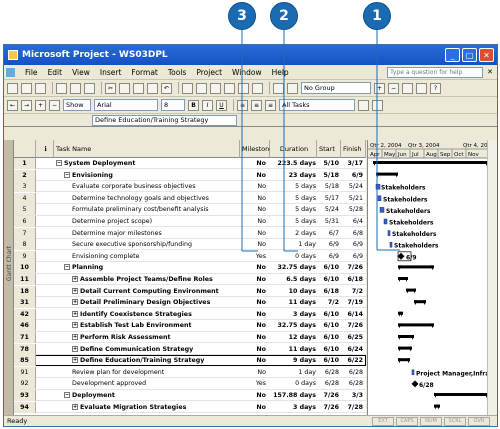  I want to click on start-cell: 7/26, so click(328, 407).